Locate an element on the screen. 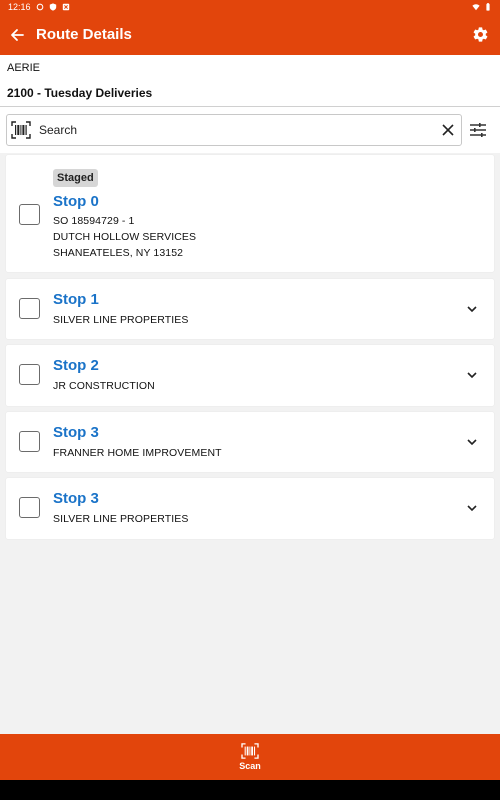 This screenshot has height=800, width=500. sync-icon is located at coordinates (39, 7).